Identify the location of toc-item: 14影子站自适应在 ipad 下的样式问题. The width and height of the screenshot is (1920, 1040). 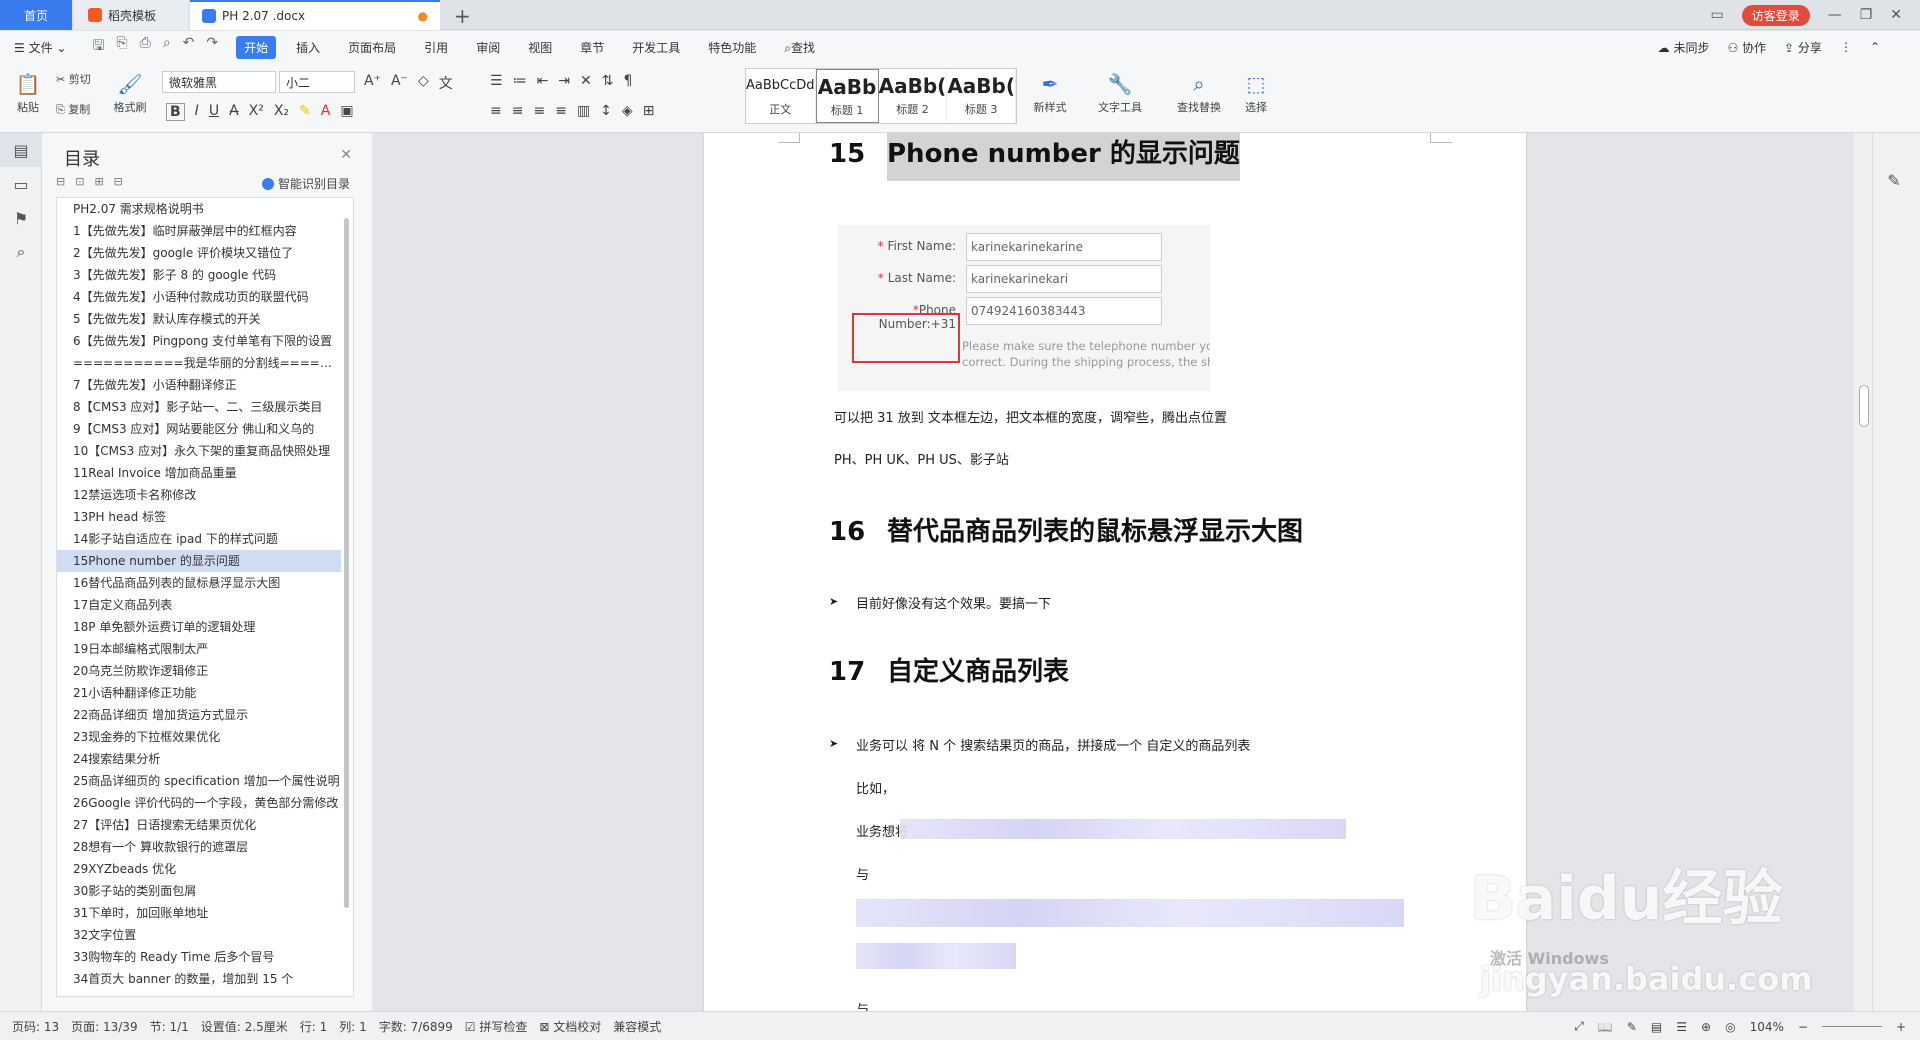
(199, 539).